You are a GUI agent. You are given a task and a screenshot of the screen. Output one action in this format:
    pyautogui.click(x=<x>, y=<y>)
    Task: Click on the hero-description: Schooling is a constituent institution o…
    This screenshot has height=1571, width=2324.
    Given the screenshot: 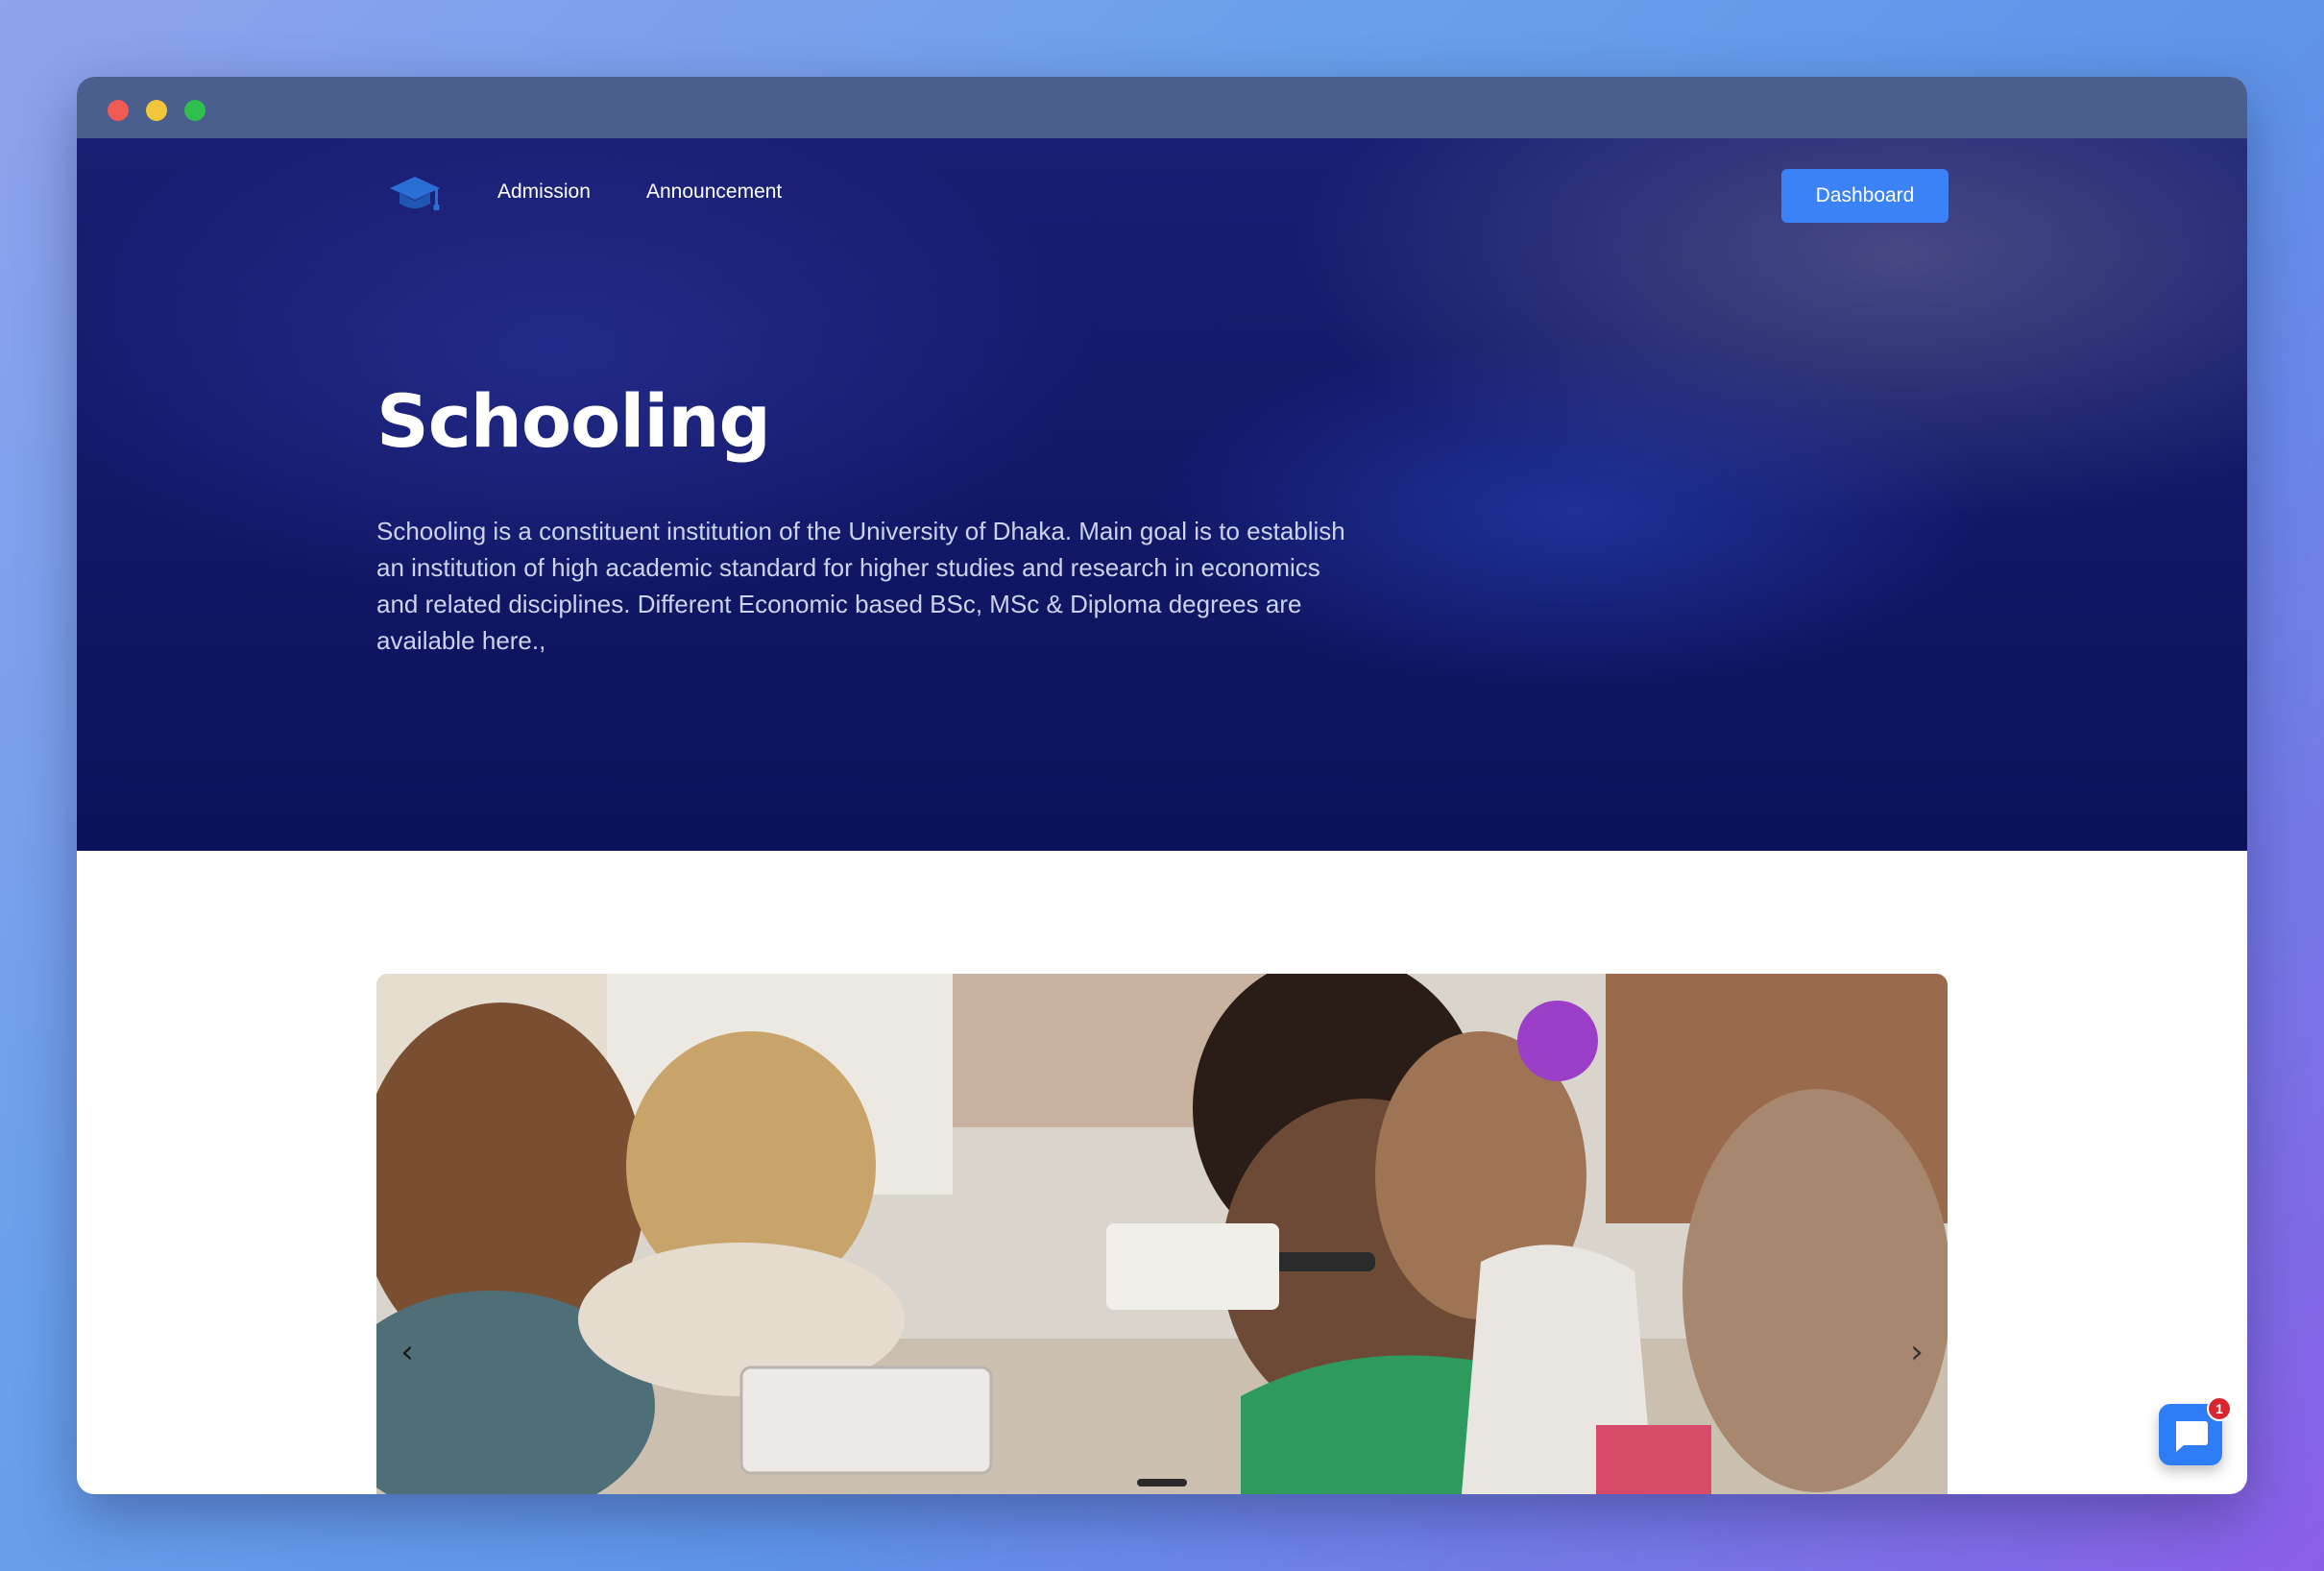 What is the action you would take?
    pyautogui.click(x=860, y=586)
    